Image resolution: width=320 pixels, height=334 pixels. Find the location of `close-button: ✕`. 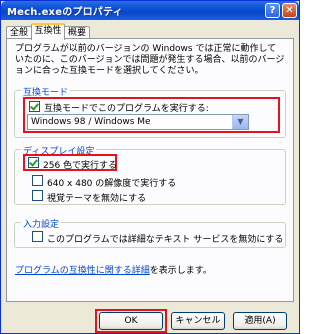

close-button: ✕ is located at coordinates (289, 10).